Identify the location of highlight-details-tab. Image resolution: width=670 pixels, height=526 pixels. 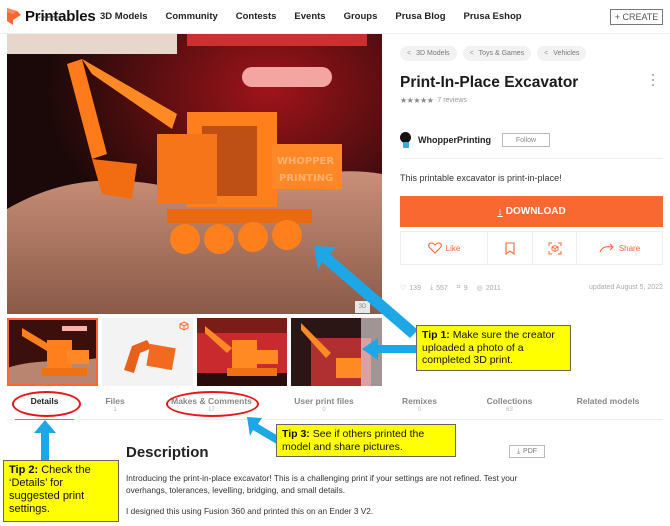
(46, 404).